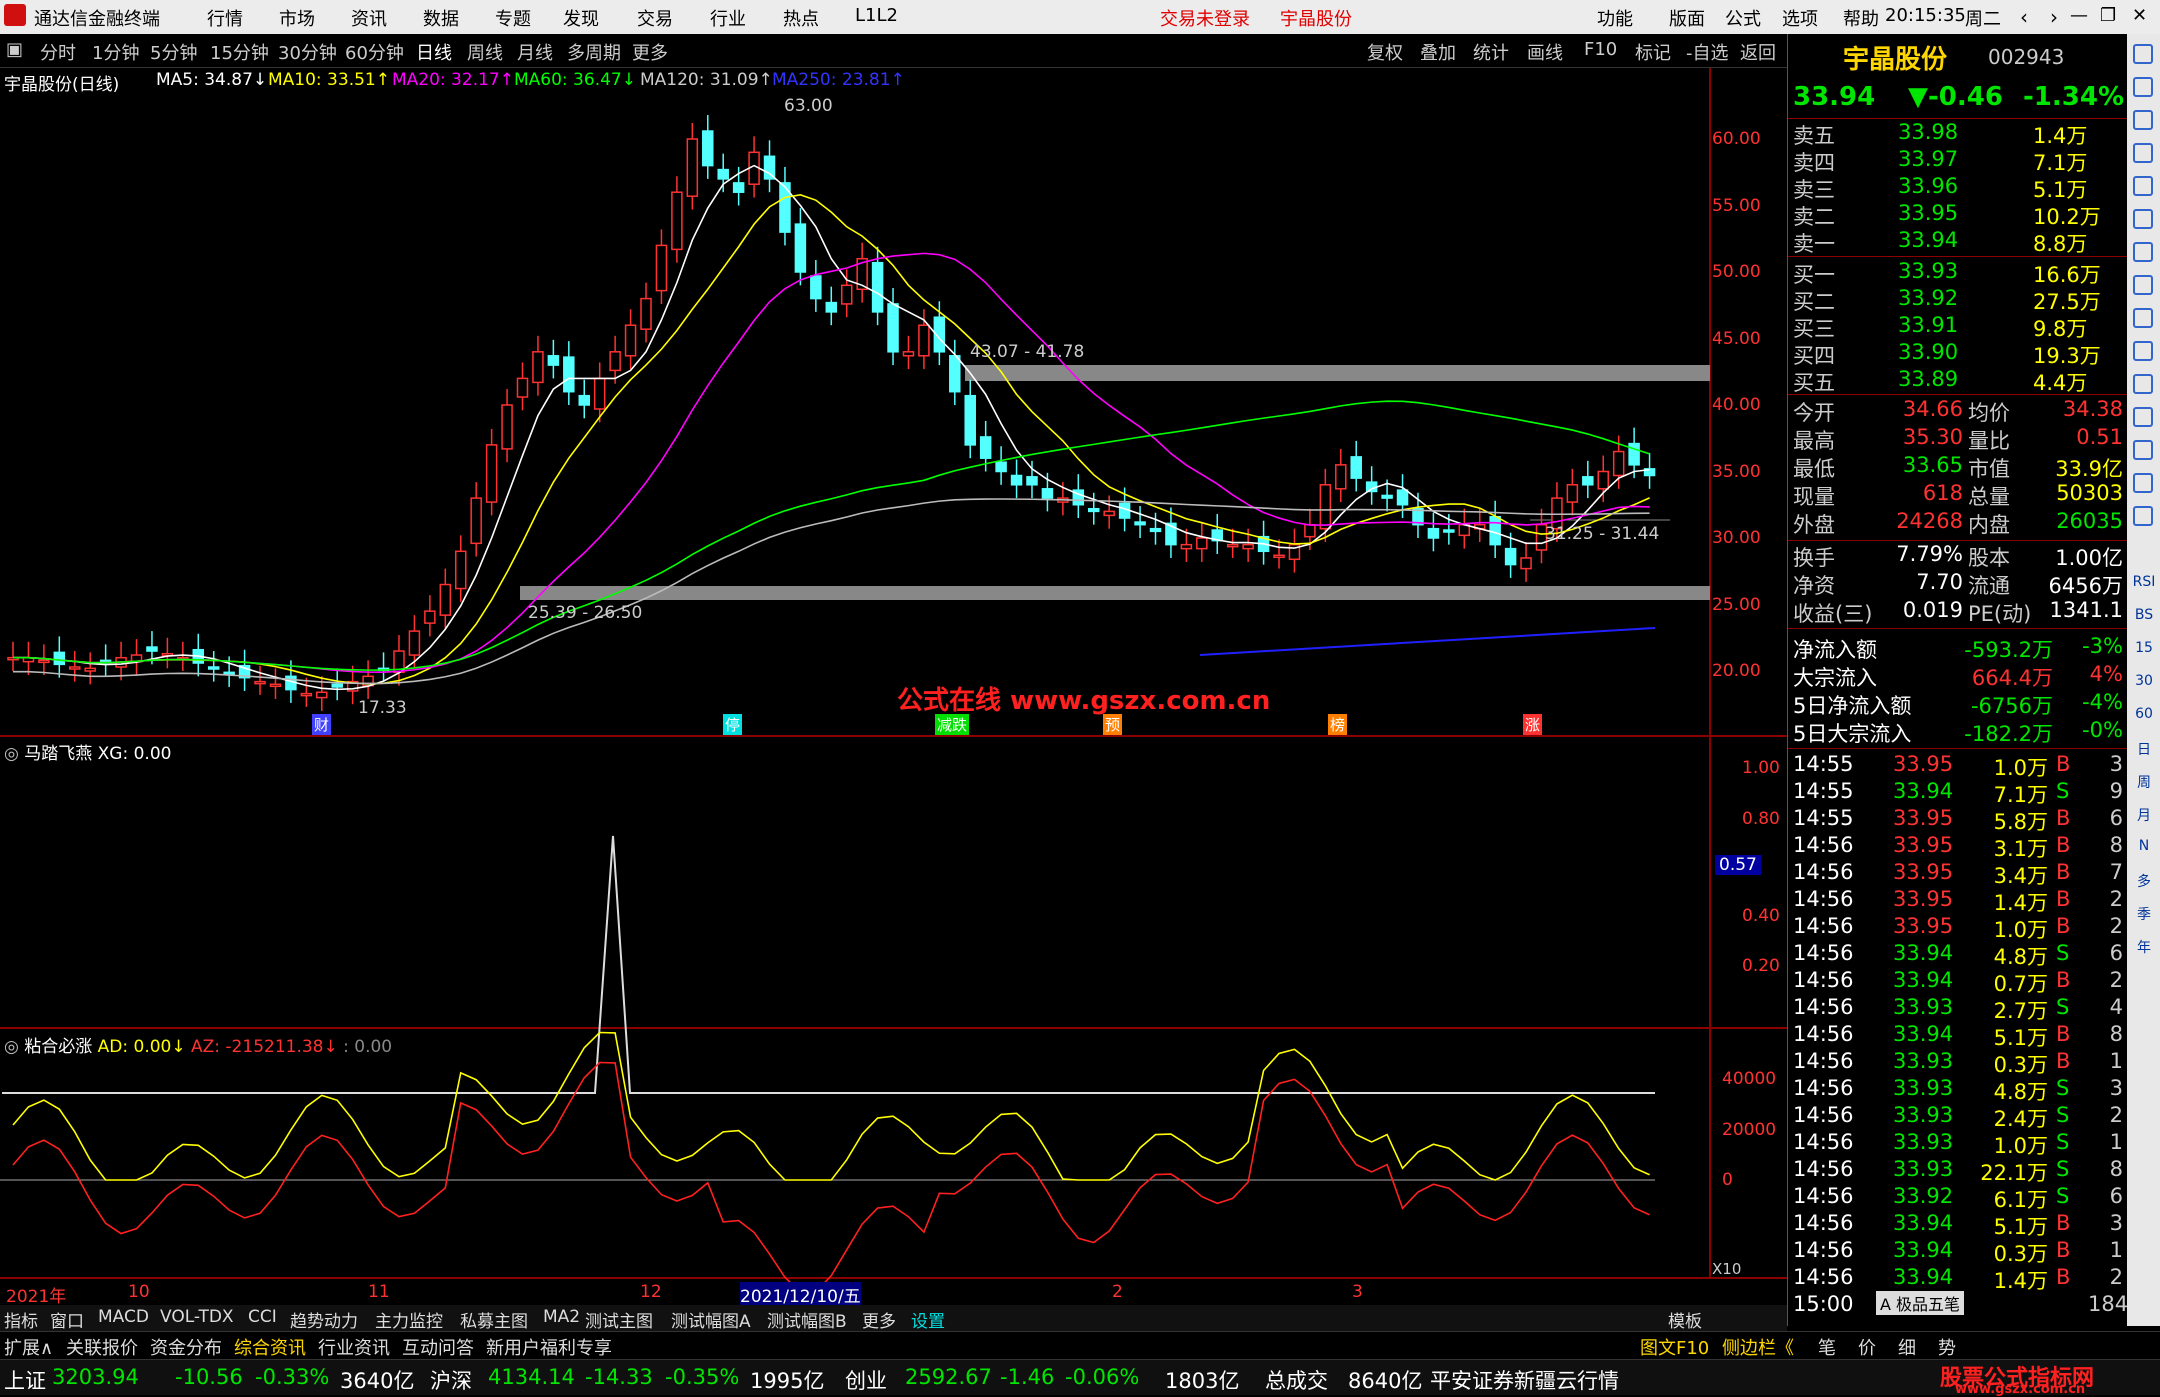  I want to click on event-marker-2: 减跌, so click(952, 724).